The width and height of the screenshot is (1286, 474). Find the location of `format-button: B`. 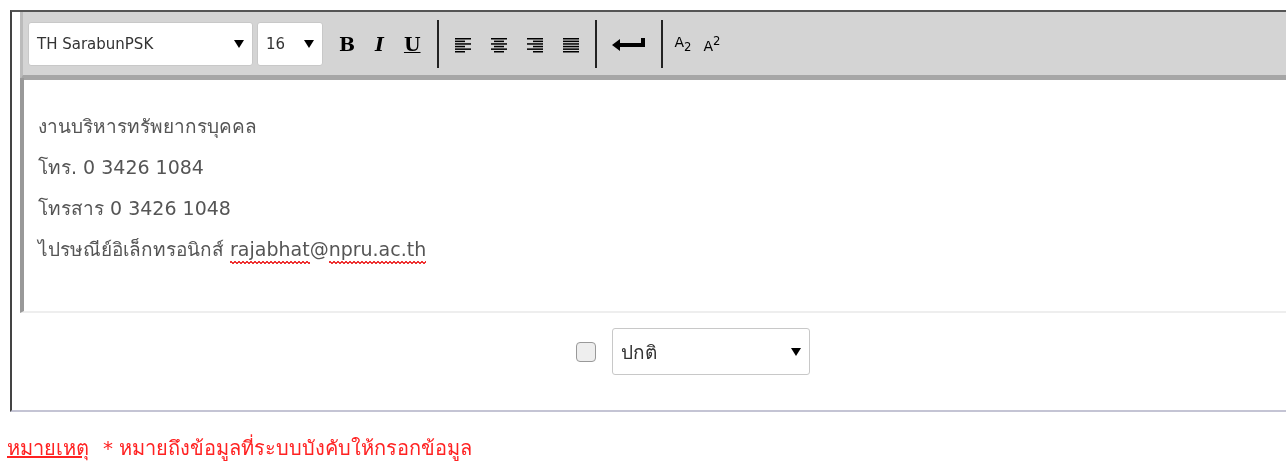

format-button: B is located at coordinates (347, 43).